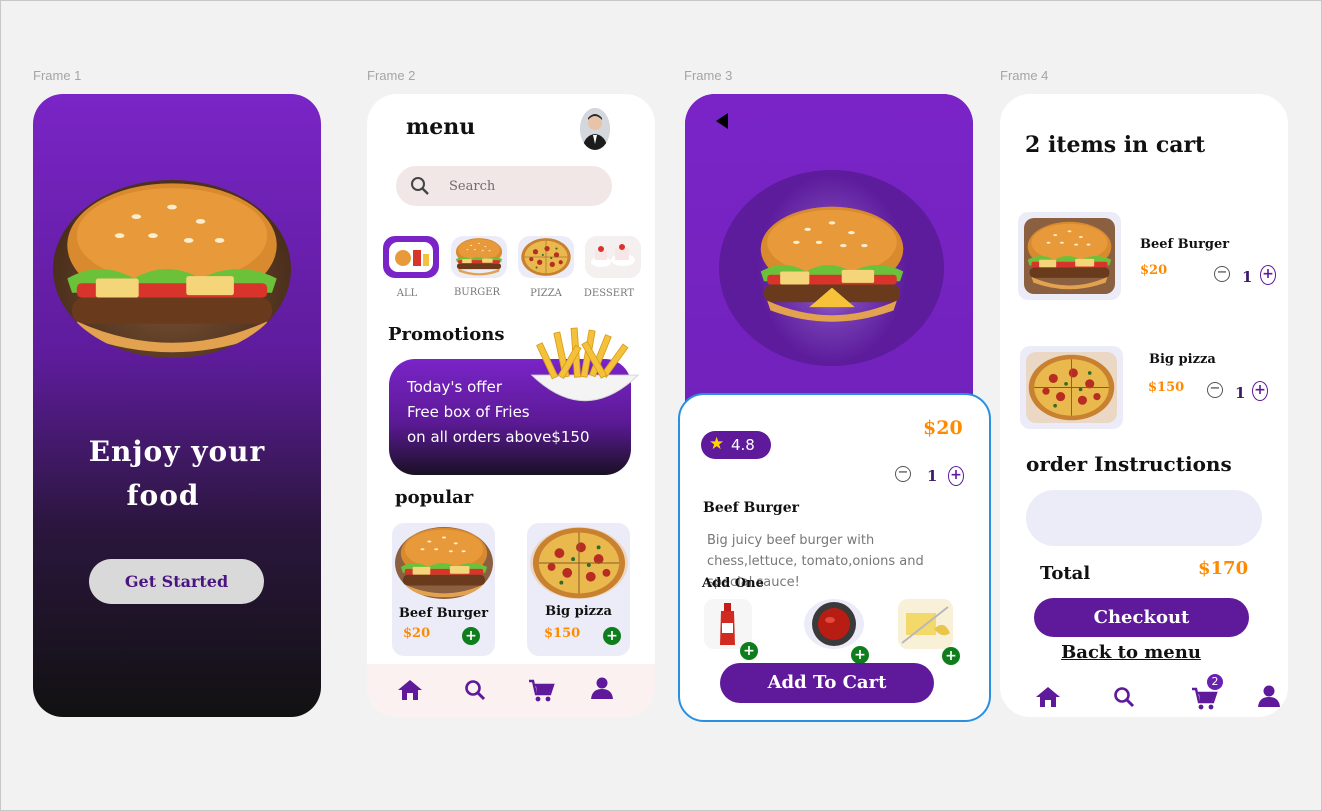 The image size is (1322, 811). What do you see at coordinates (1154, 270) in the screenshot?
I see `cart-item-price: $20` at bounding box center [1154, 270].